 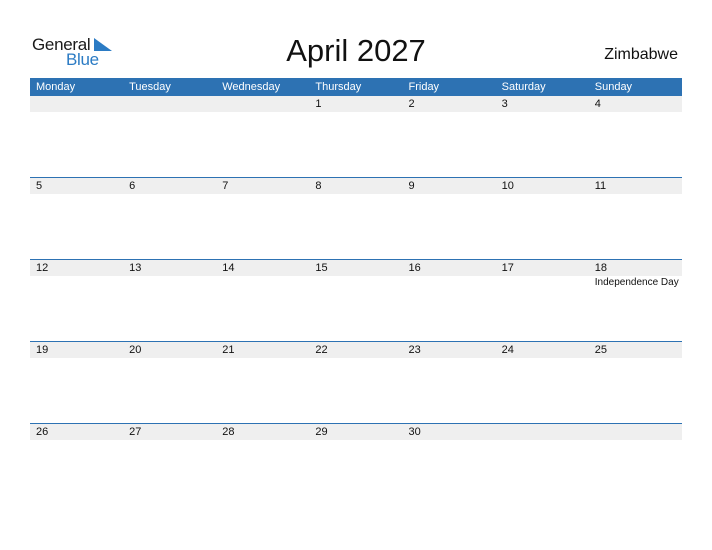 I want to click on day-number: 19, so click(x=42, y=350).